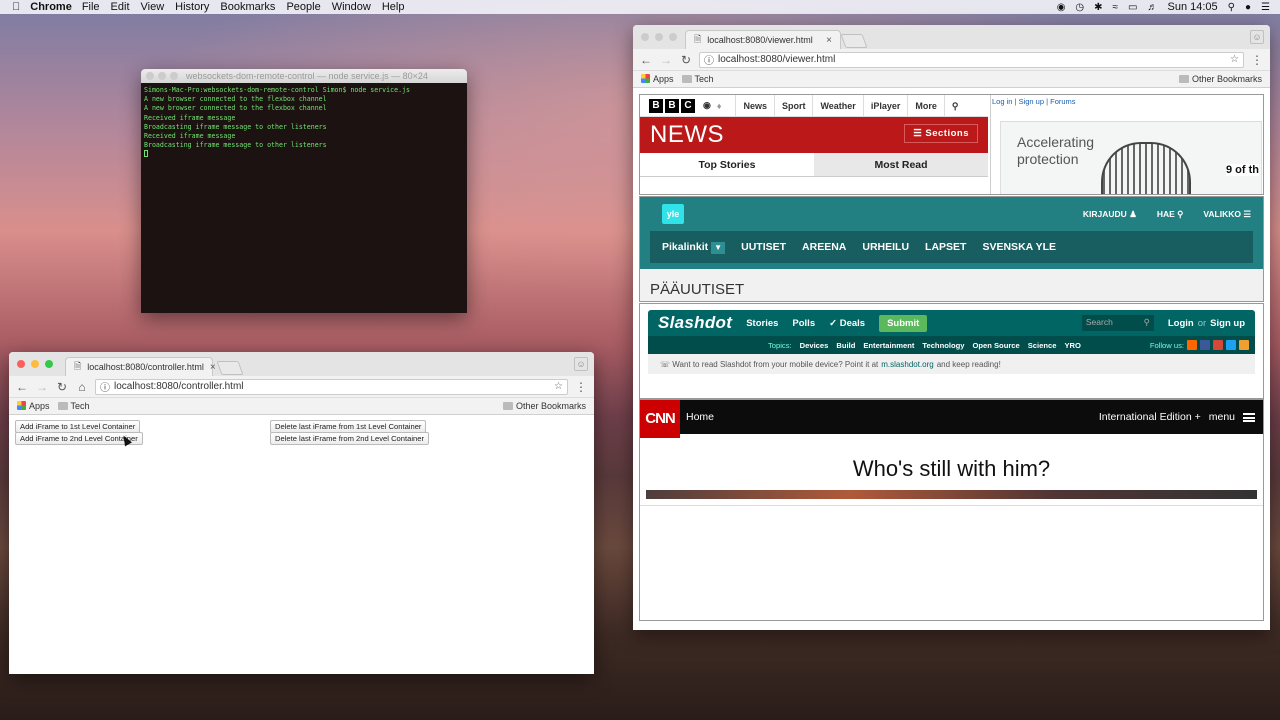  What do you see at coordinates (803, 323) in the screenshot?
I see `nav-polls: Polls` at bounding box center [803, 323].